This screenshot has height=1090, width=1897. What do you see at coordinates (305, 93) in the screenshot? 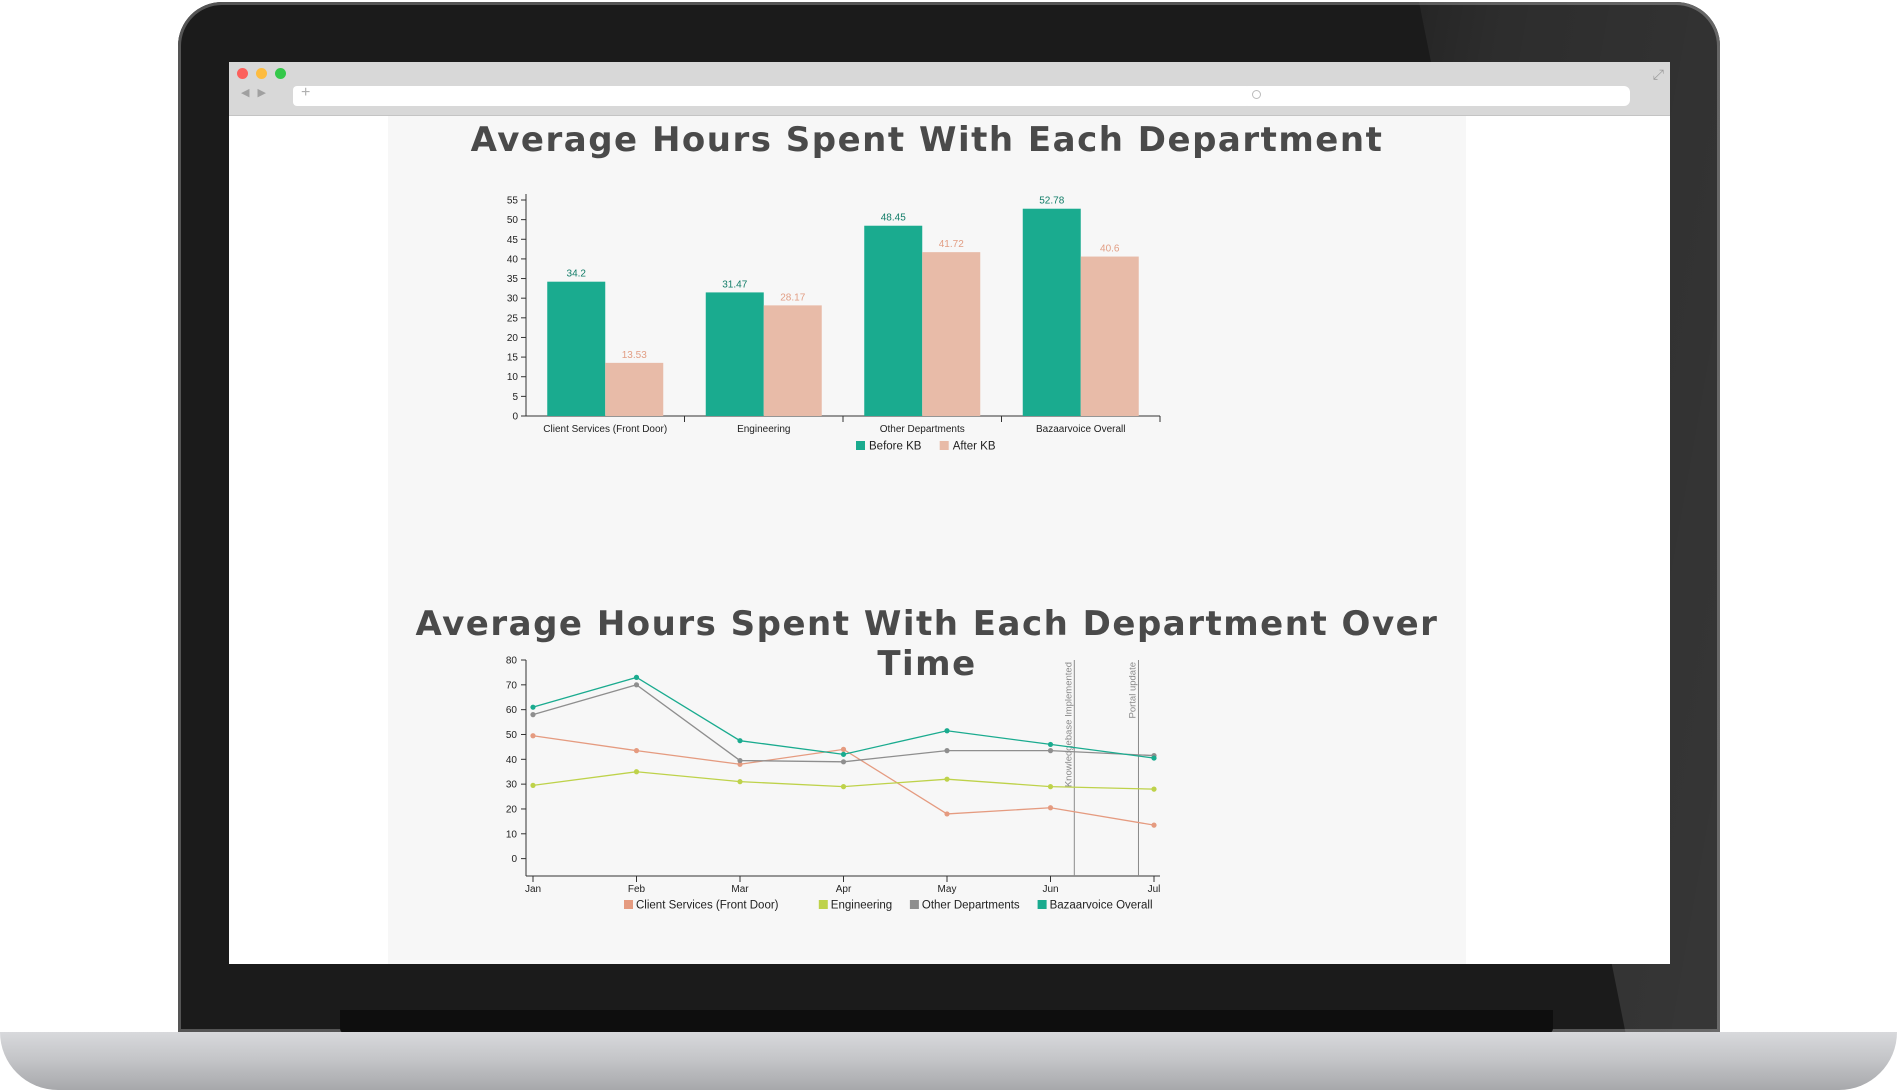
I see `new-tab-plus-icon: +` at bounding box center [305, 93].